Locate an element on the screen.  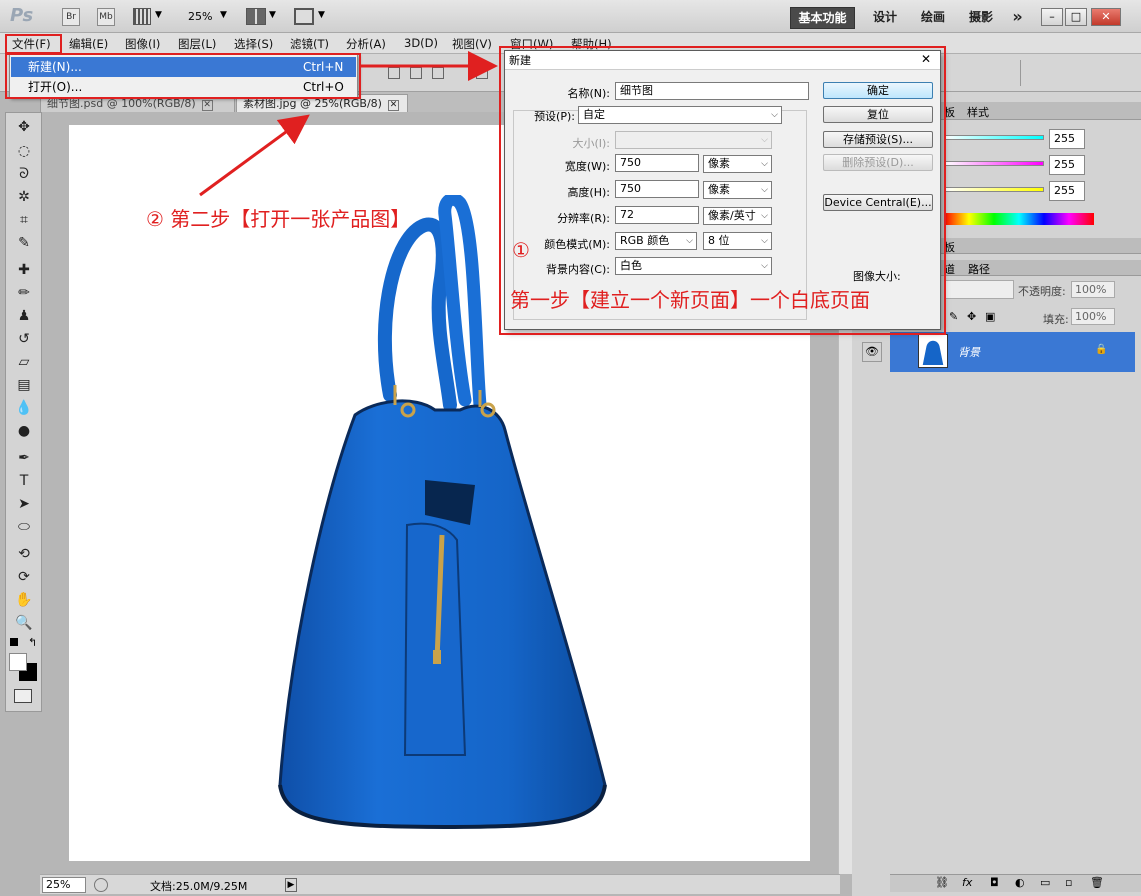
green-value: 255 is located at coordinates (1067, 165).